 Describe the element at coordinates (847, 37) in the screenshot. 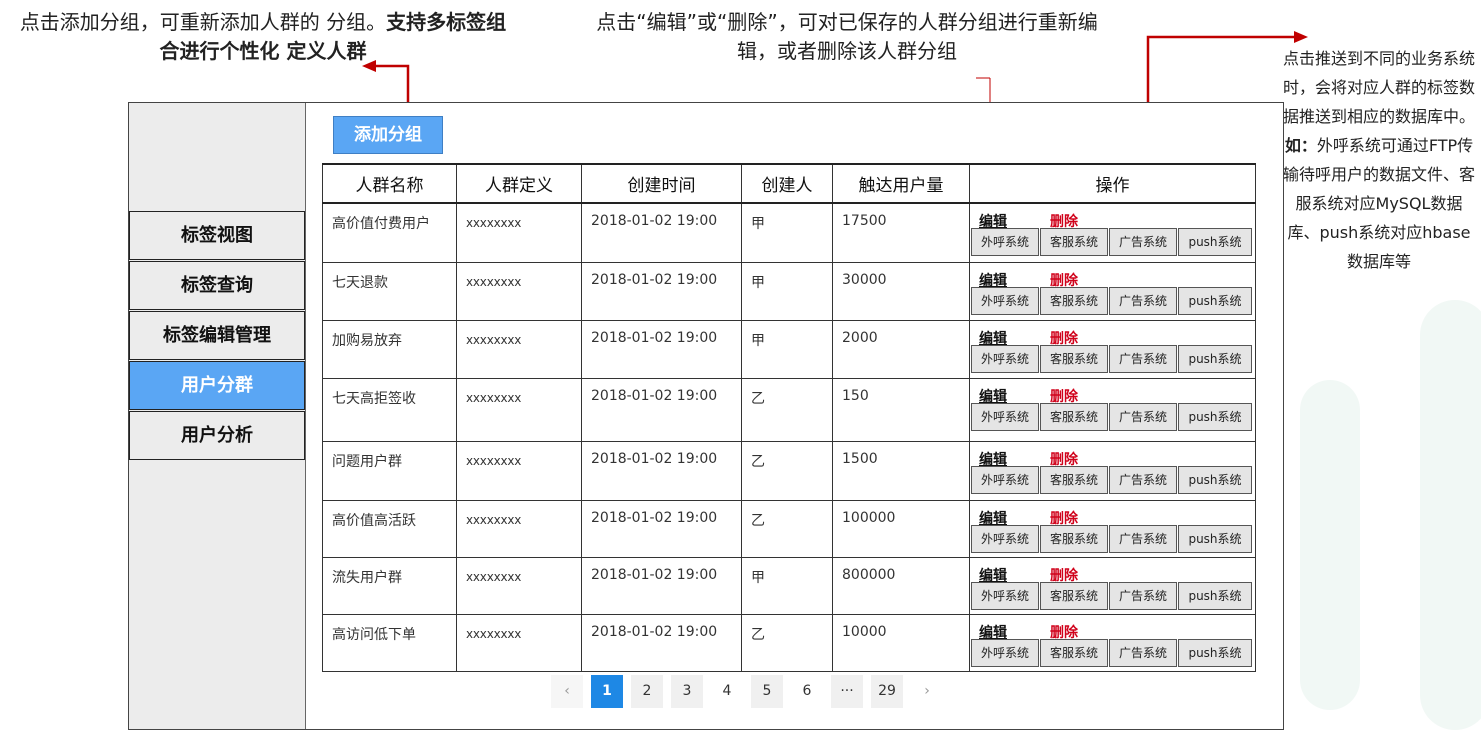

I see `annotation-edit-delete: 点击“编辑”或“删除”，可对已保存的人群分组进行重新编辑，或者删除该人群分组` at that location.